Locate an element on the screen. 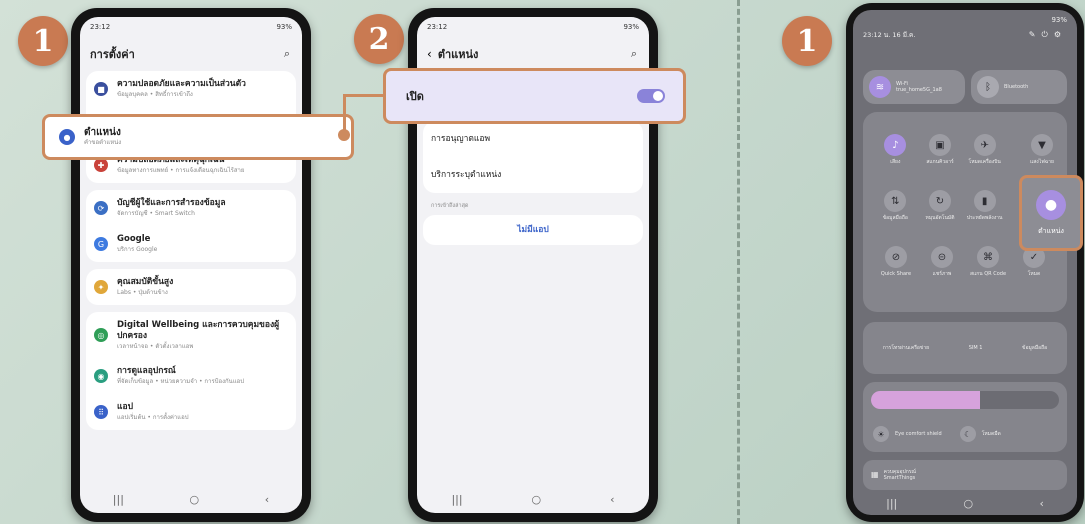 The width and height of the screenshot is (1085, 524). quick-share-icon: ⊘ is located at coordinates (896, 257).